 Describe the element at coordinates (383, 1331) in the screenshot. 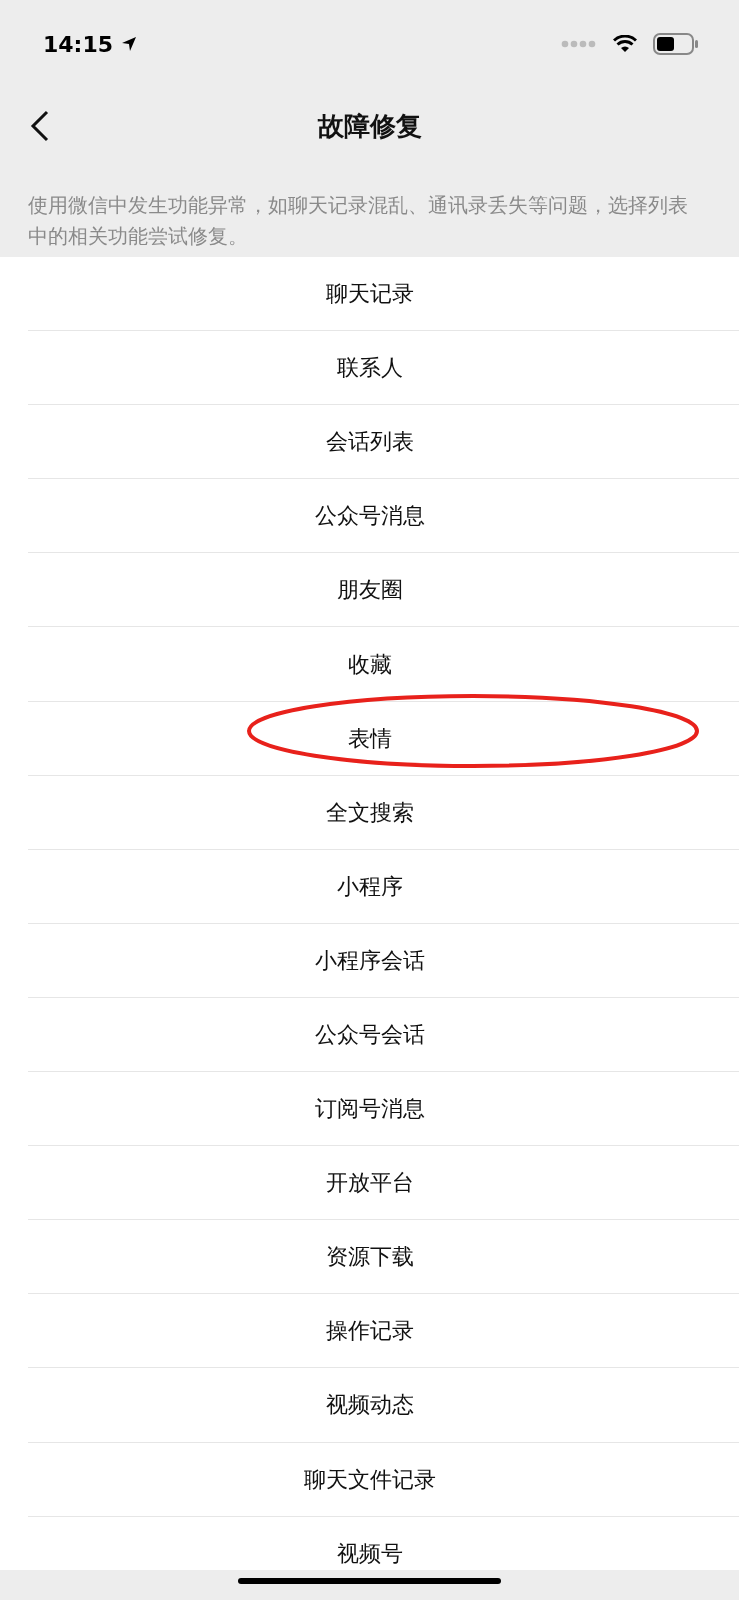

I see `list-item: 操作记录` at that location.